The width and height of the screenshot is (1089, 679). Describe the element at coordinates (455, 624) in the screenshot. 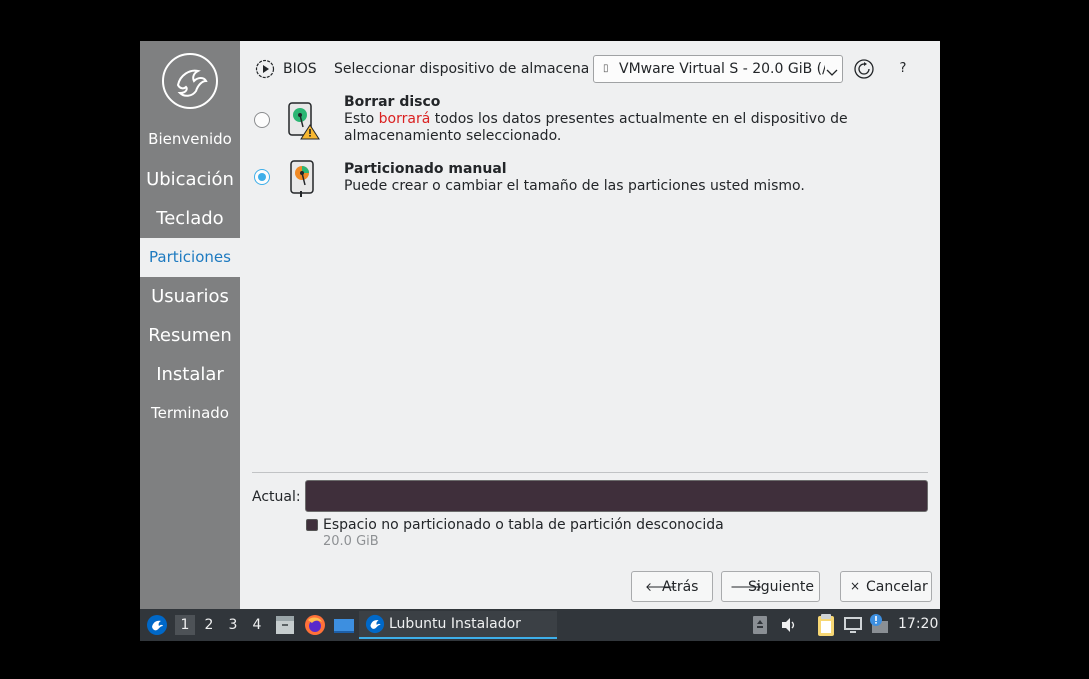

I see `taskbar-window-title: Lubuntu Instalador` at that location.